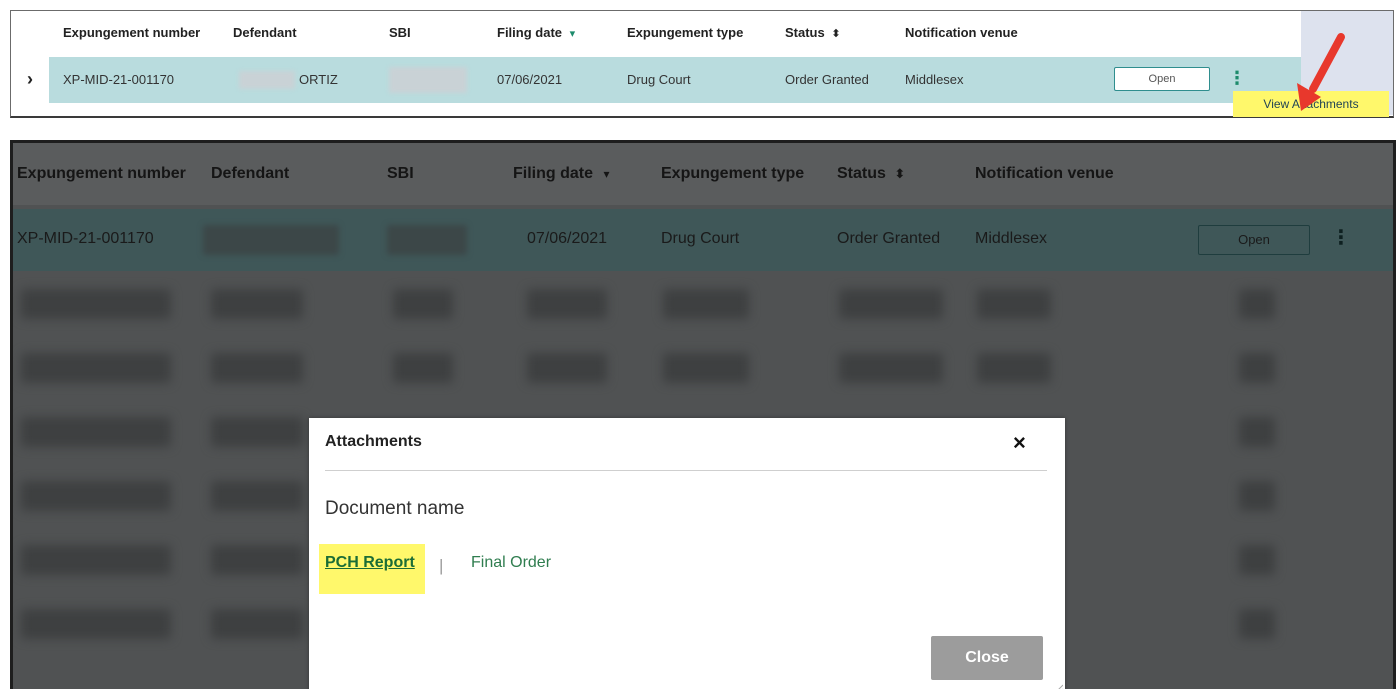 Image resolution: width=1398 pixels, height=689 pixels. What do you see at coordinates (686, 470) in the screenshot?
I see `modal-divider` at bounding box center [686, 470].